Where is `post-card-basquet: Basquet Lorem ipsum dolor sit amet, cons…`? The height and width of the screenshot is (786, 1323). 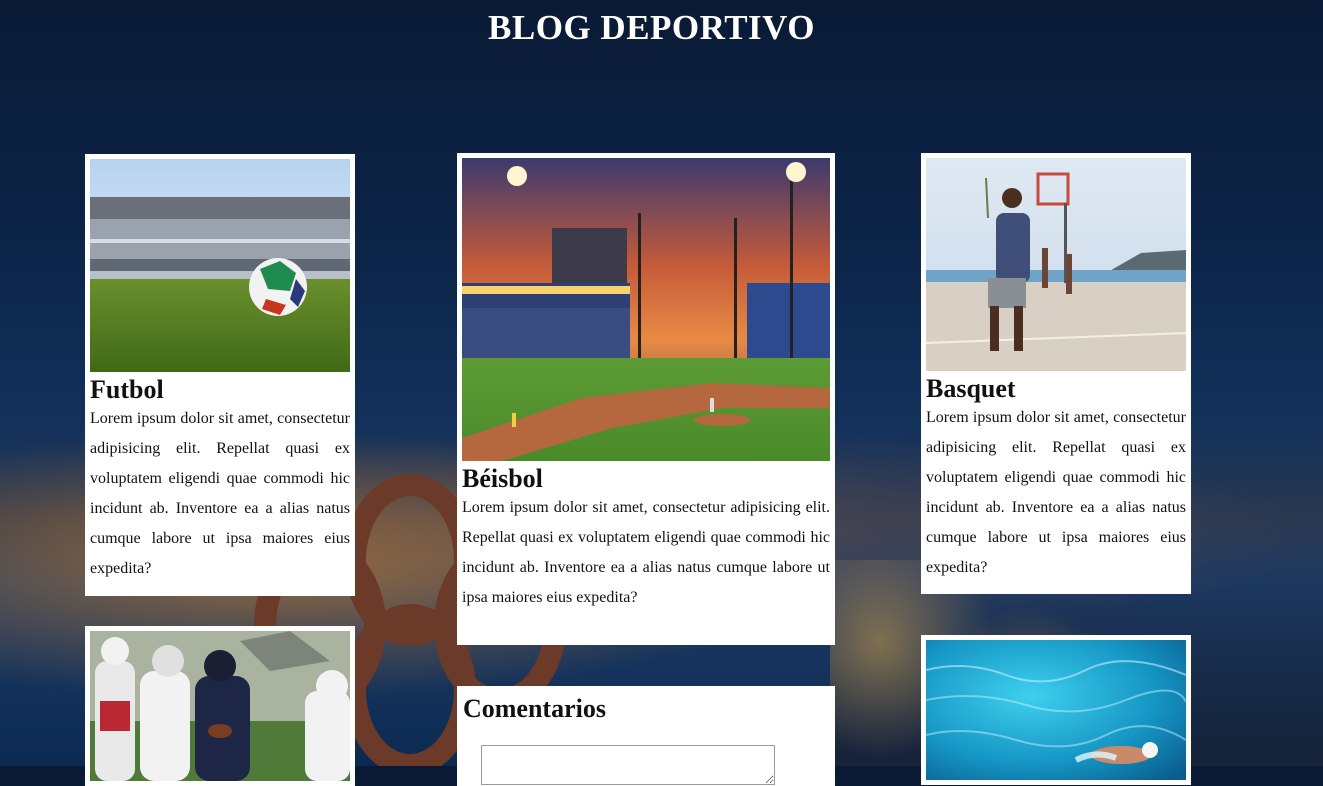
post-card-basquet: Basquet Lorem ipsum dolor sit amet, cons… is located at coordinates (1056, 373).